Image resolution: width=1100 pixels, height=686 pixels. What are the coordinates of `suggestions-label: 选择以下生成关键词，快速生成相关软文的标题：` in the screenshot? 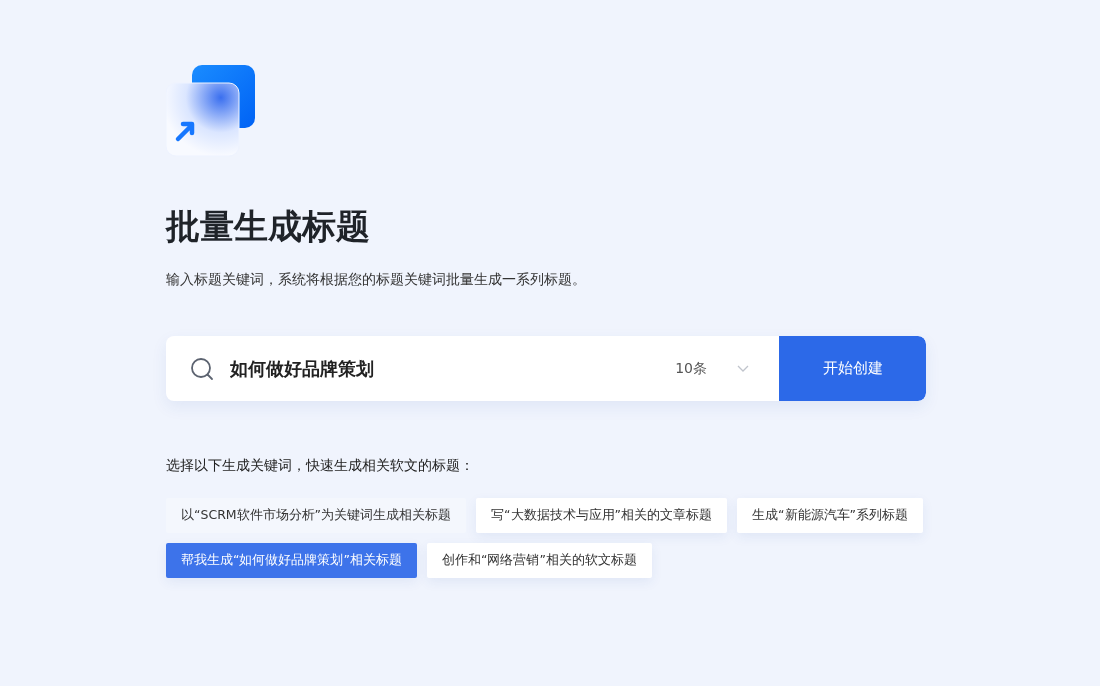 It's located at (320, 465).